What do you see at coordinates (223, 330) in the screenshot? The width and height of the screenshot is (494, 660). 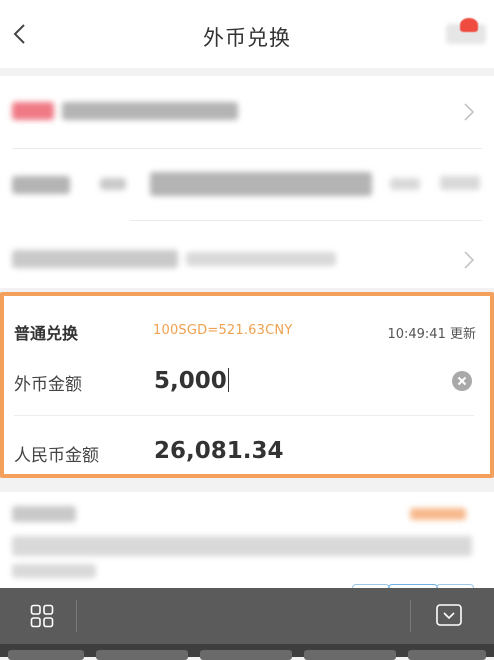 I see `exchange-rate: 100SGD=521.63CNY` at bounding box center [223, 330].